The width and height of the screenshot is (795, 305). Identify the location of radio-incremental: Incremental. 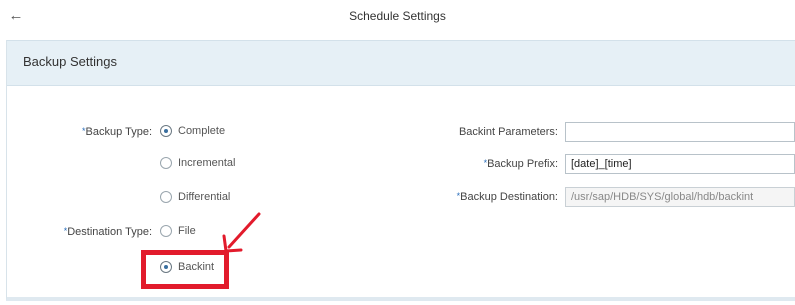
(197, 163).